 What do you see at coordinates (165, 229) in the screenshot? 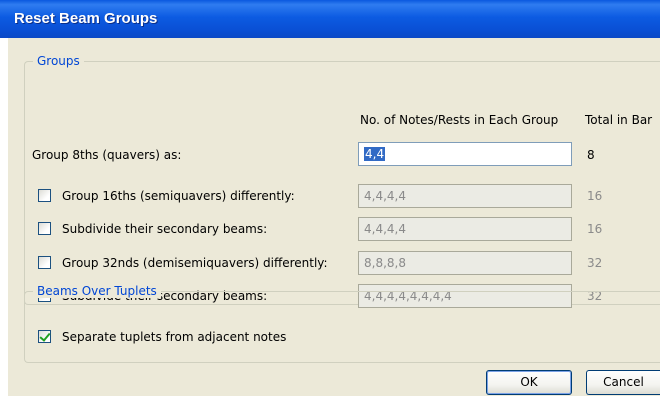
I see `row-subdivide-16ths-label: Subdivide their secondary beams:` at bounding box center [165, 229].